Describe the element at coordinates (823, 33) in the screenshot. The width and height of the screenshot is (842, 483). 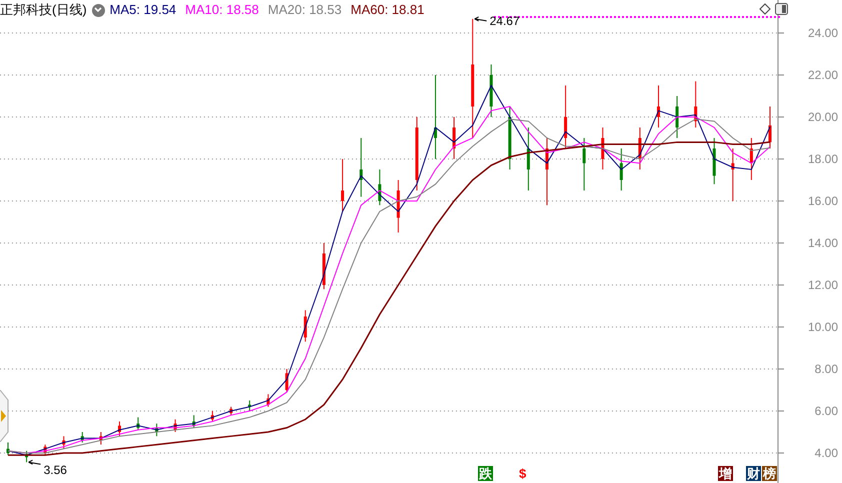
I see `axis-label: 24.00` at that location.